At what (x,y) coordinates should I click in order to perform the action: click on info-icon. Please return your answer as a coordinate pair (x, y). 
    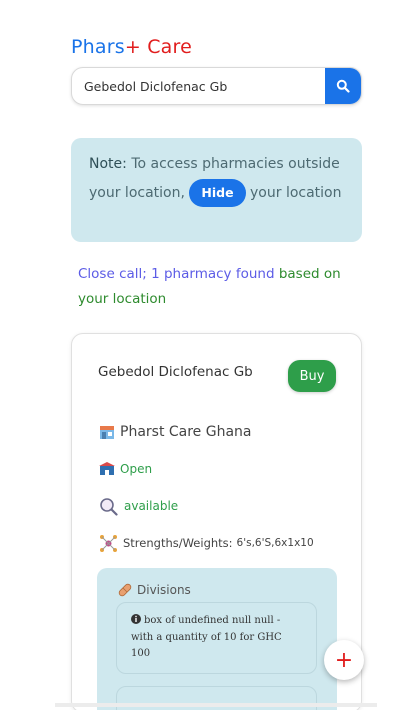
    Looking at the image, I should click on (136, 622).